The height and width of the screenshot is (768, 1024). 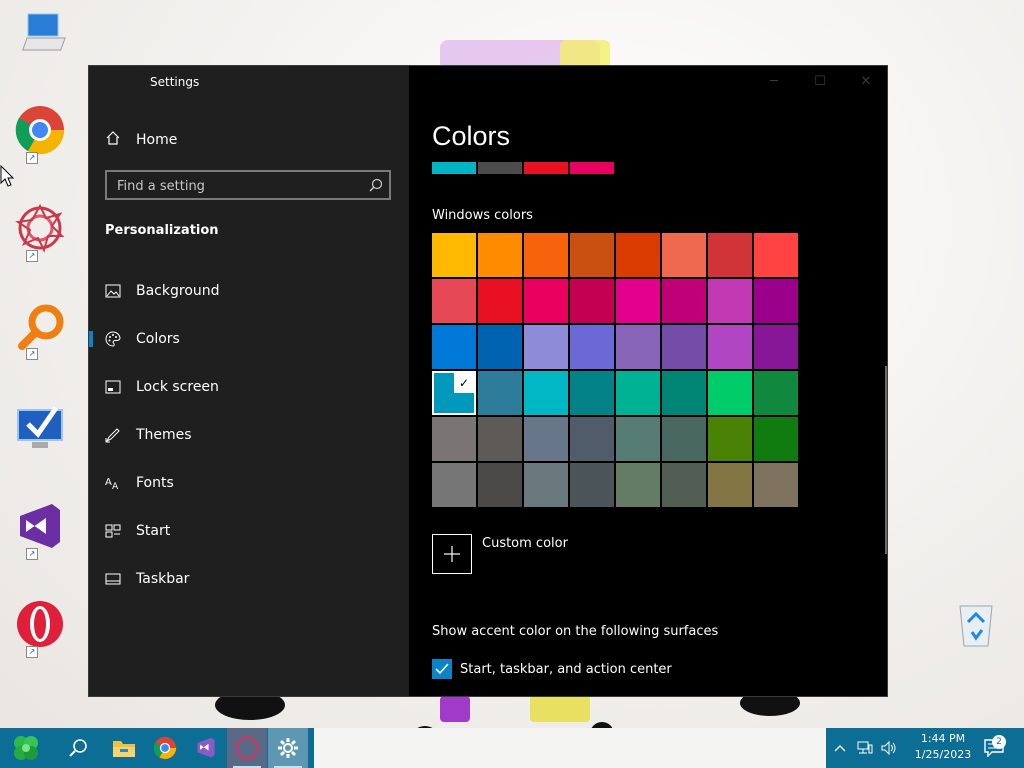 I want to click on nav-item-fonts: AA Fonts, so click(x=249, y=483).